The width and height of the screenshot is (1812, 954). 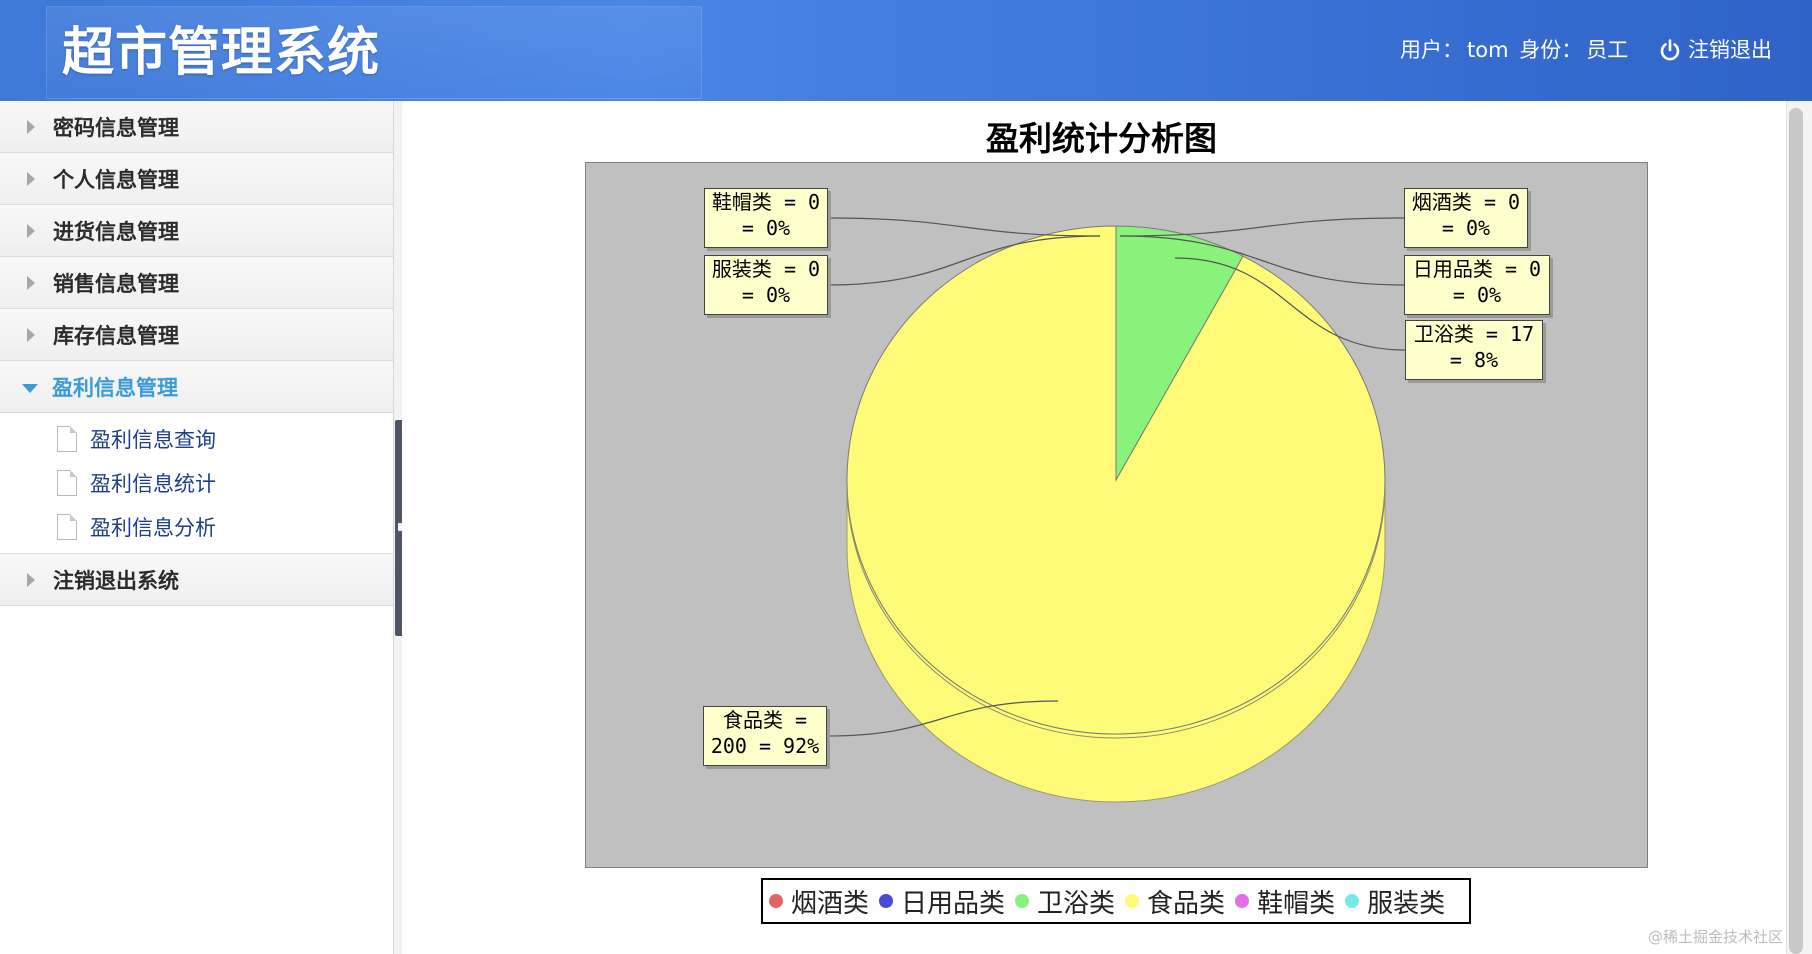 I want to click on pie-label: 服装类 = 0 = 0%, so click(x=766, y=285).